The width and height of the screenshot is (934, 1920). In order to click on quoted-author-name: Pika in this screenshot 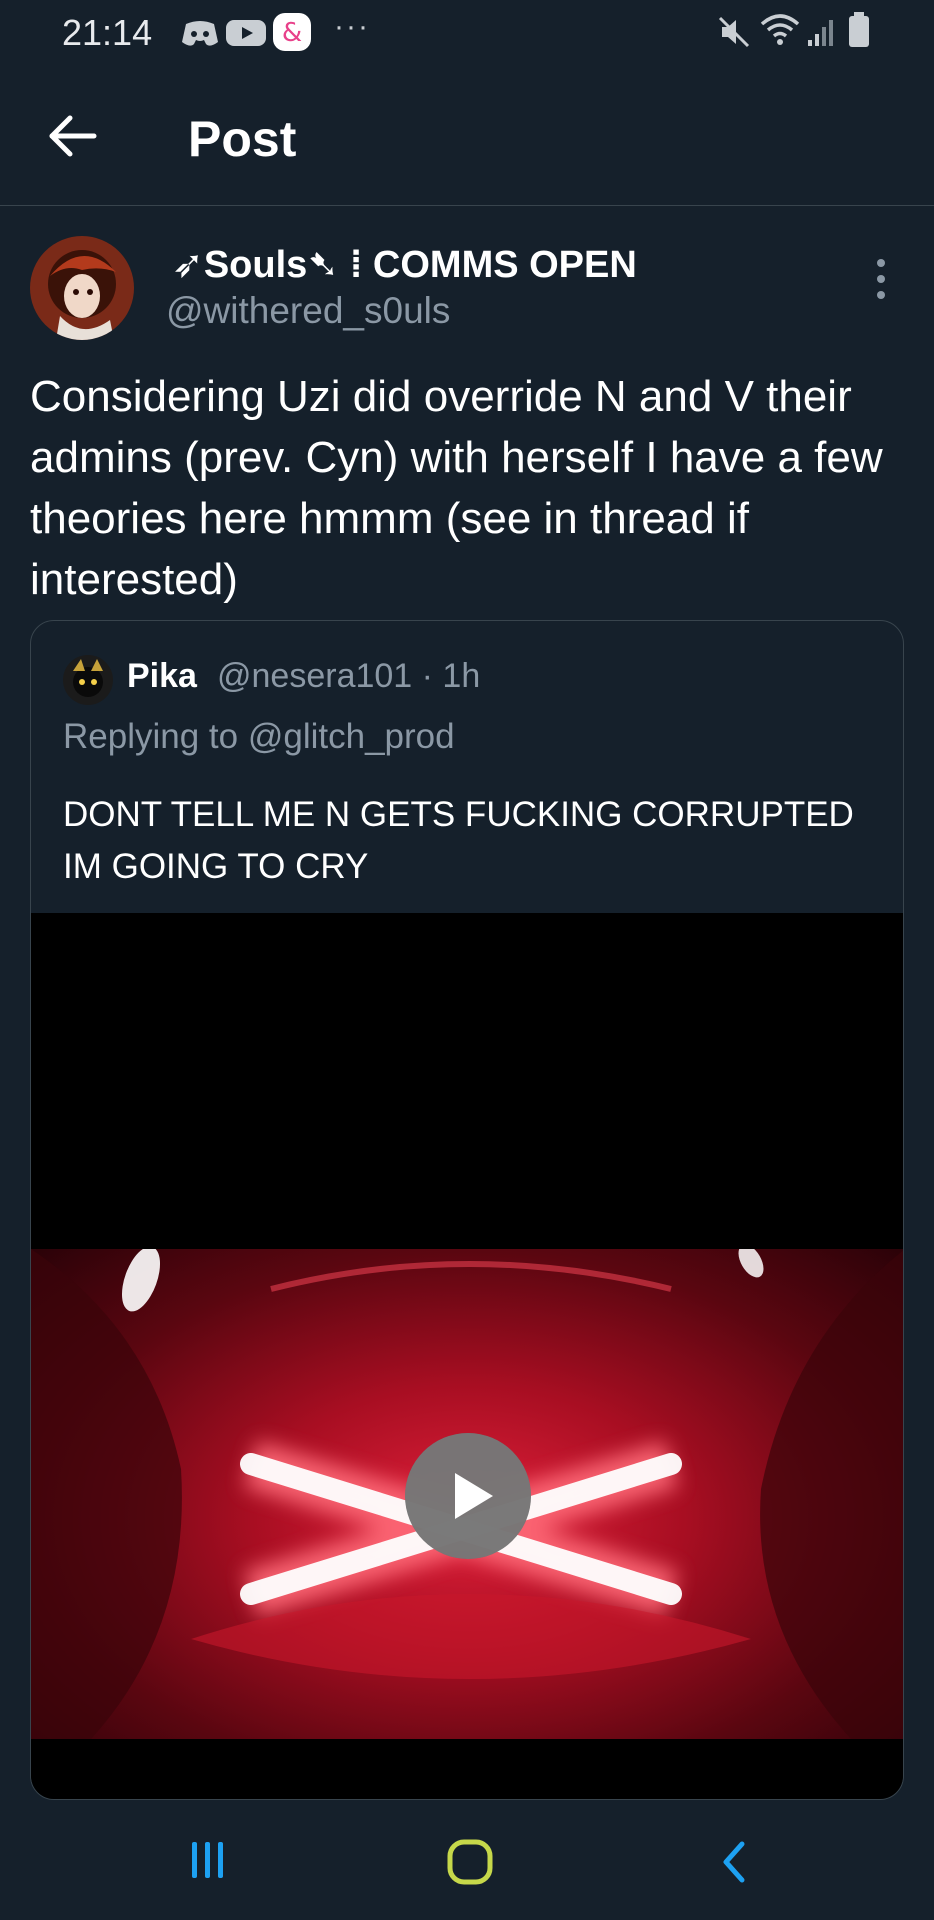, I will do `click(162, 676)`.